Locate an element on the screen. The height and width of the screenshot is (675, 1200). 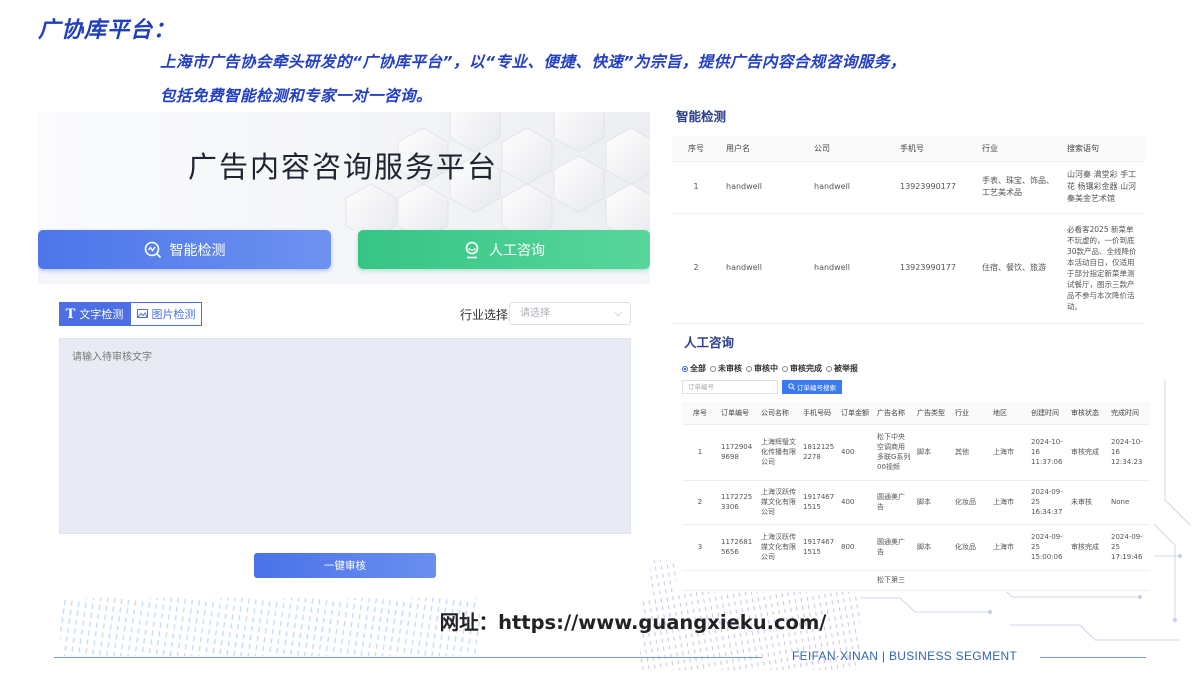
table-cell: 审核完成 is located at coordinates (1088, 452).